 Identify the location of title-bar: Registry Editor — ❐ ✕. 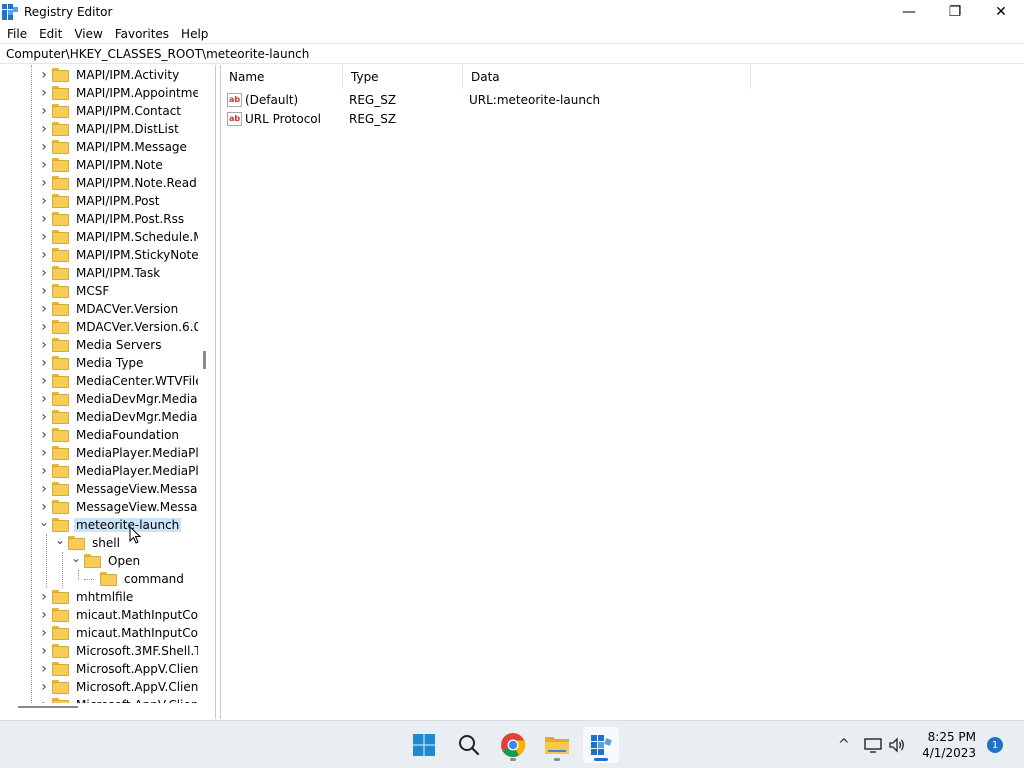
(512, 12).